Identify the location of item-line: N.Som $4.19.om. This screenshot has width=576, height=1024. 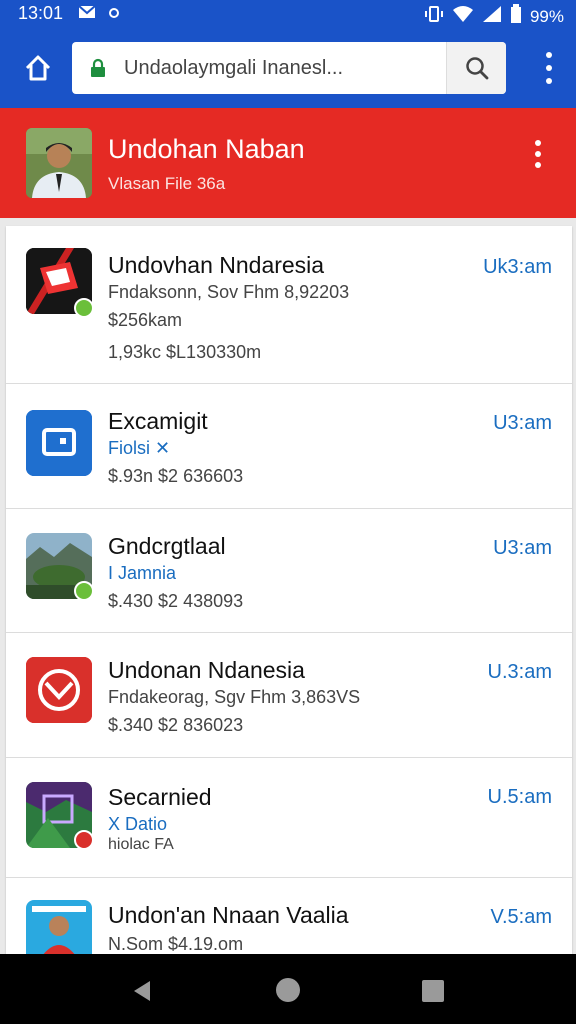
(176, 944).